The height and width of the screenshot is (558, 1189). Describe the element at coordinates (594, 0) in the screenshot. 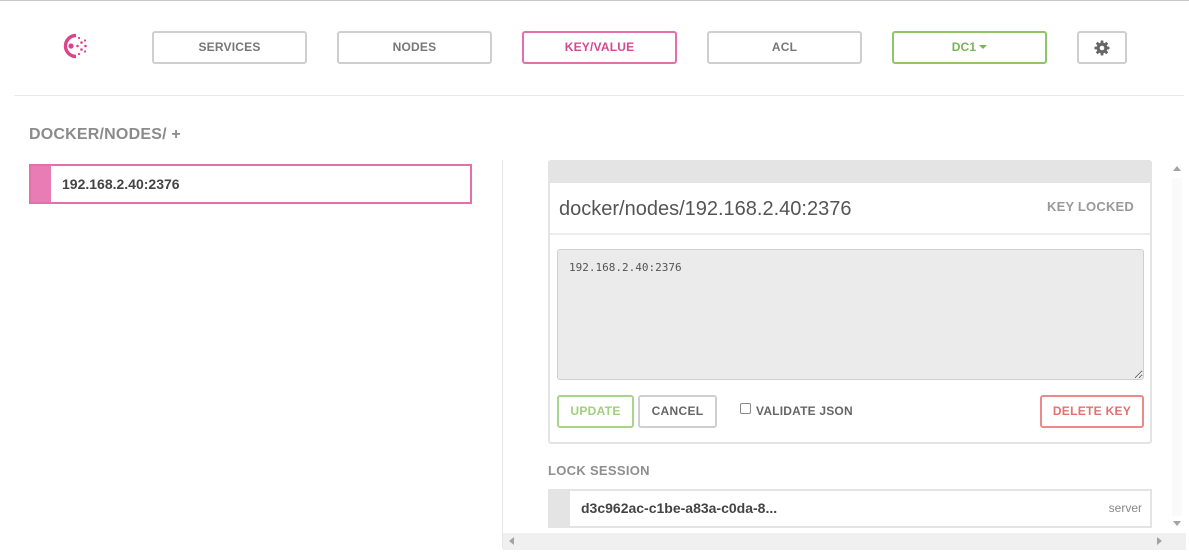

I see `top-border` at that location.